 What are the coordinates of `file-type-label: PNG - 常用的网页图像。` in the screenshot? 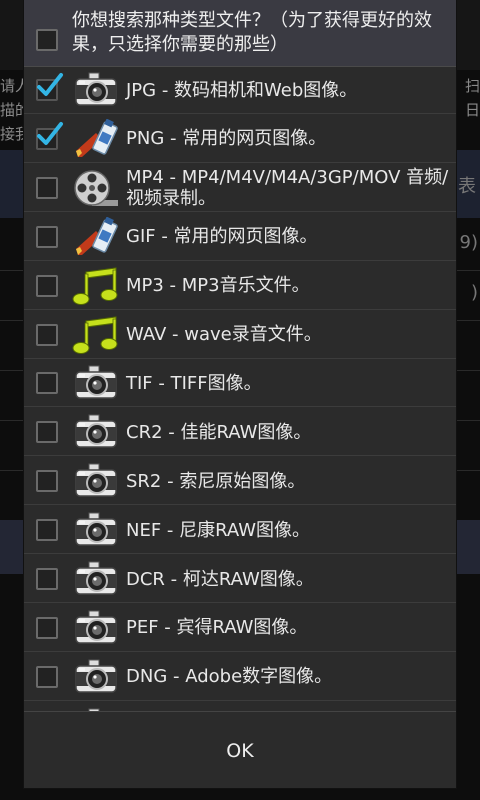 It's located at (226, 139).